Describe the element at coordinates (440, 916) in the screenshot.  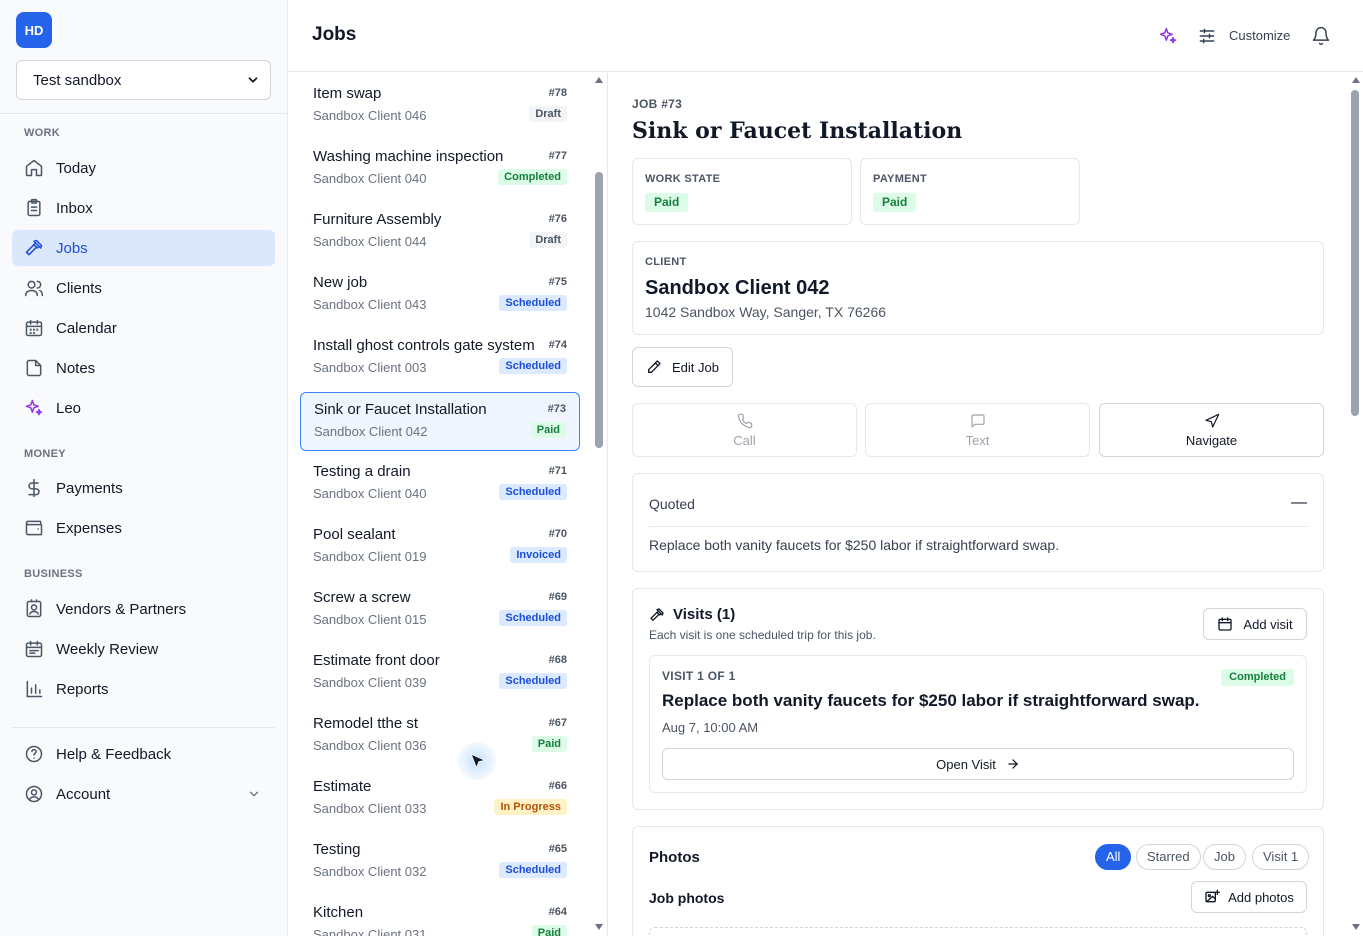
I see `job-list-item: Kitchen #64 Sandbox Client 031 Paid` at that location.